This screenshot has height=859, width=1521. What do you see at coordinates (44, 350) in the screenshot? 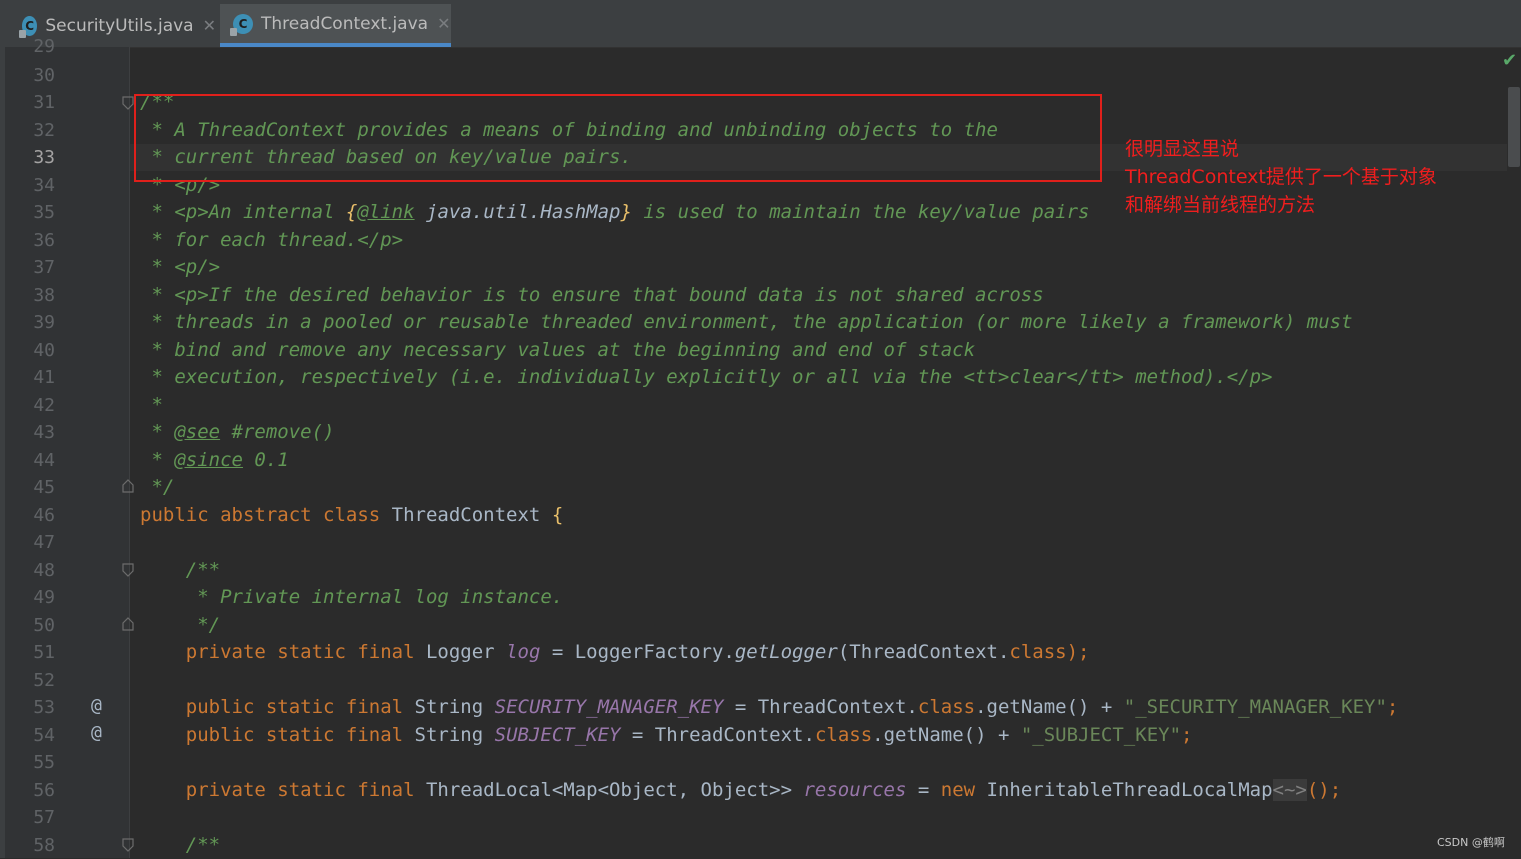
I see `line-number: 40` at bounding box center [44, 350].